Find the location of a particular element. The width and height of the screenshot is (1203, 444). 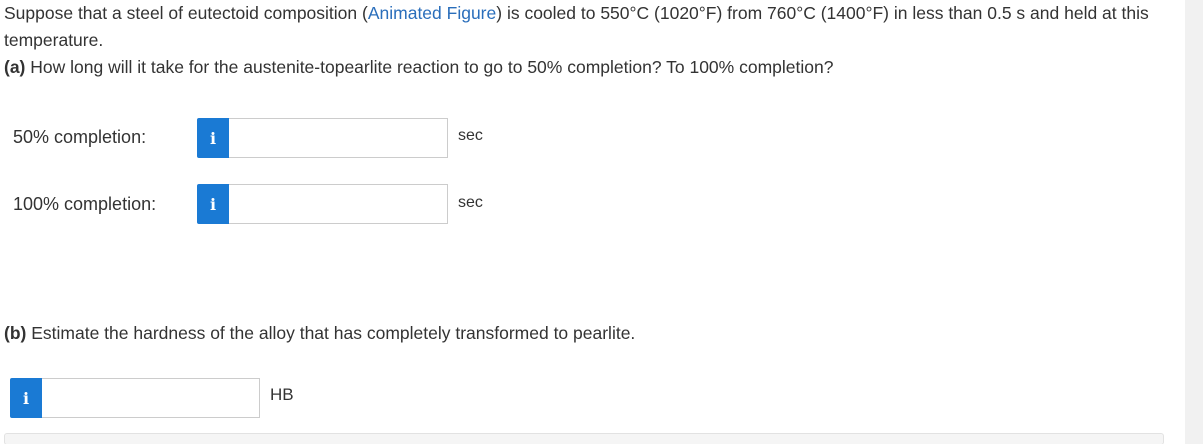

completion-100-input is located at coordinates (338, 204).